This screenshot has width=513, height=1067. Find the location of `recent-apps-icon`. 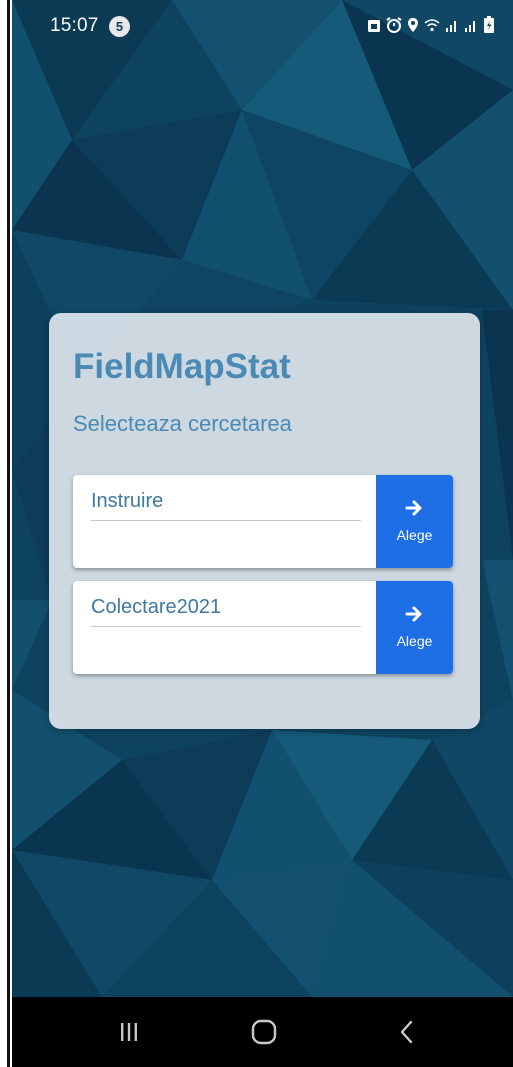

recent-apps-icon is located at coordinates (129, 1032).